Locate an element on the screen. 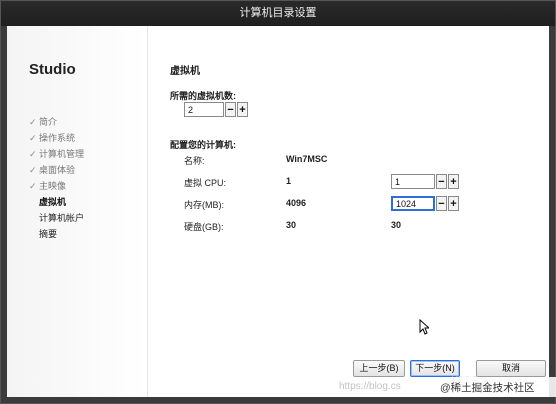  mouse-pointer-icon is located at coordinates (425, 327).